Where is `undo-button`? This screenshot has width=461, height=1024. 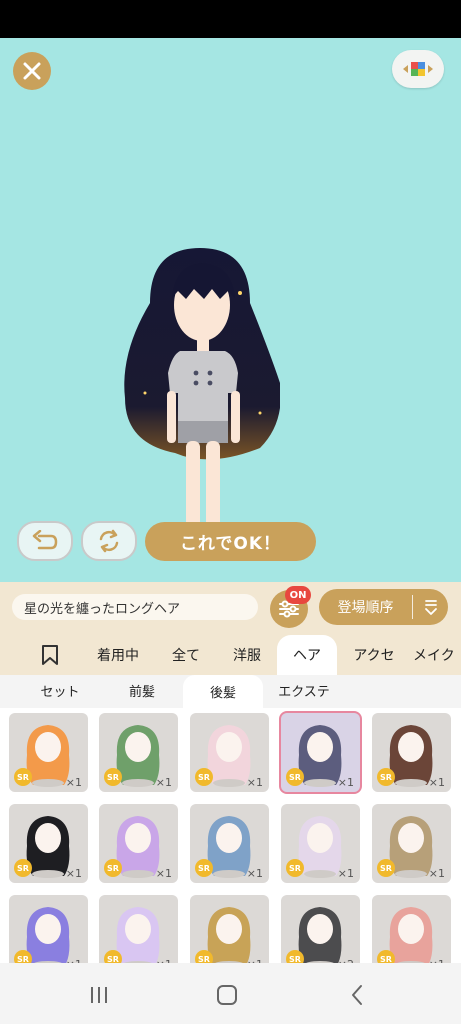
undo-button is located at coordinates (45, 541).